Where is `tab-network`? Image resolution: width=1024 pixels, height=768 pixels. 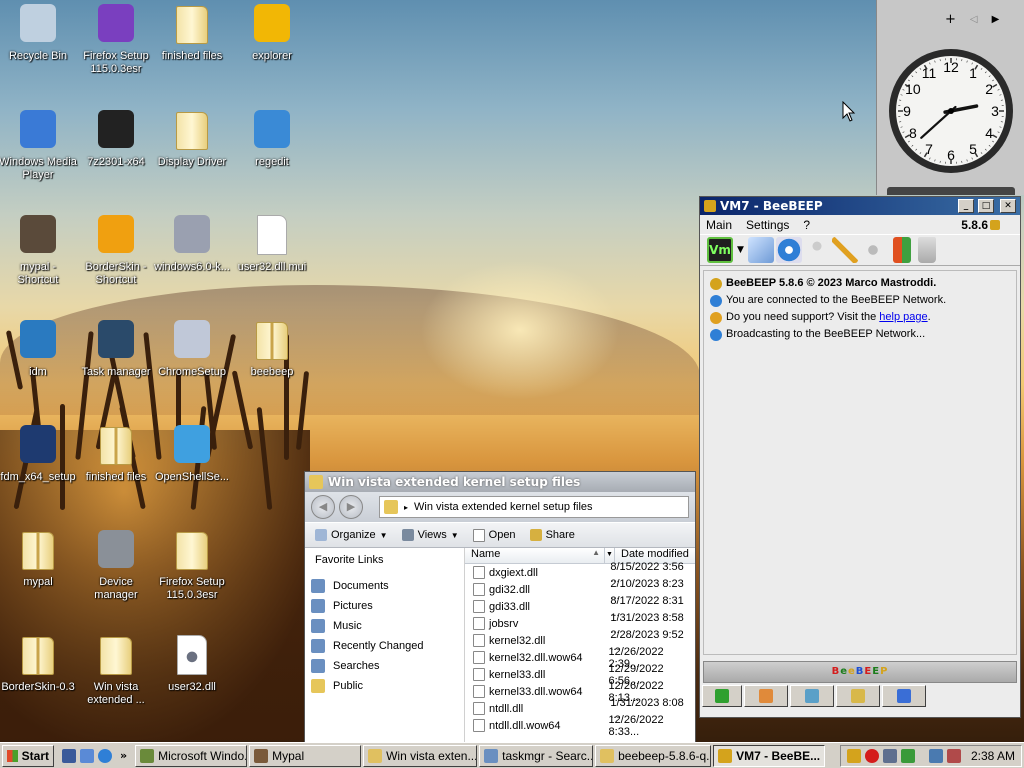
tab-network is located at coordinates (812, 696).